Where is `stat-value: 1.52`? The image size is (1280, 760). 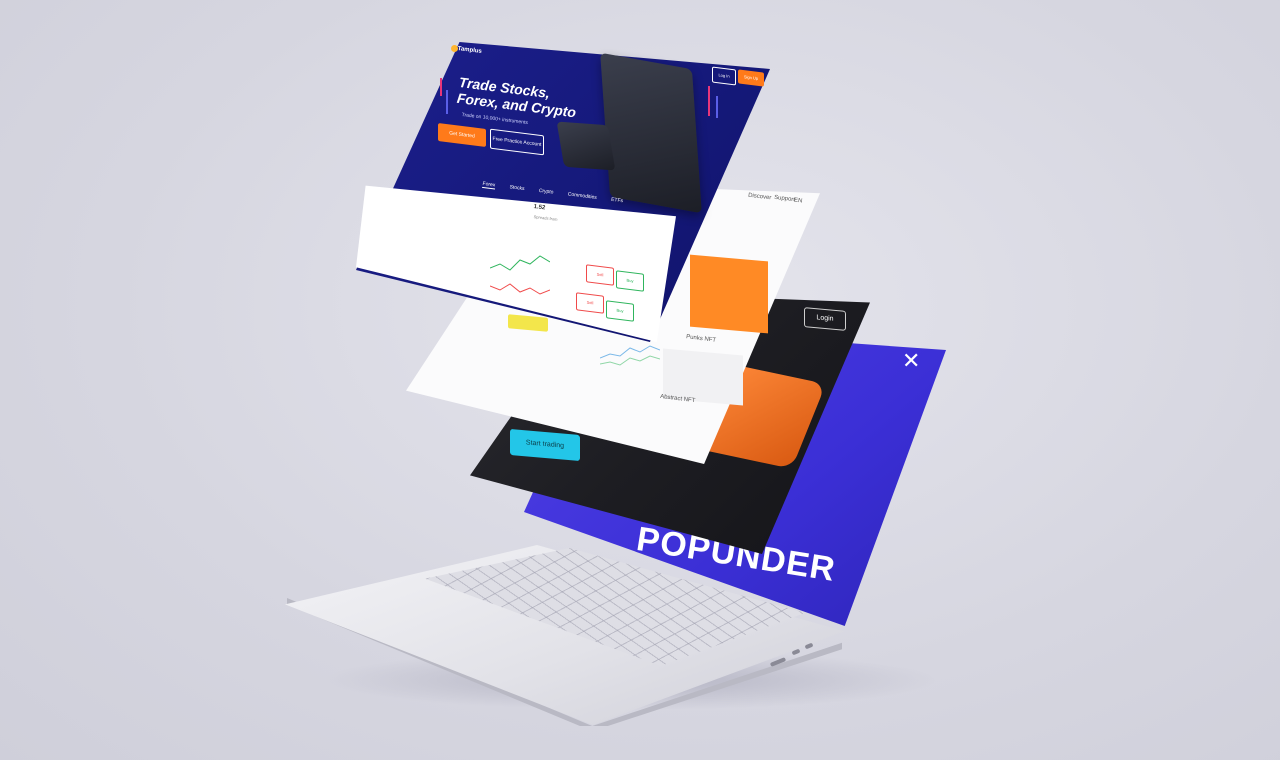 stat-value: 1.52 is located at coordinates (539, 208).